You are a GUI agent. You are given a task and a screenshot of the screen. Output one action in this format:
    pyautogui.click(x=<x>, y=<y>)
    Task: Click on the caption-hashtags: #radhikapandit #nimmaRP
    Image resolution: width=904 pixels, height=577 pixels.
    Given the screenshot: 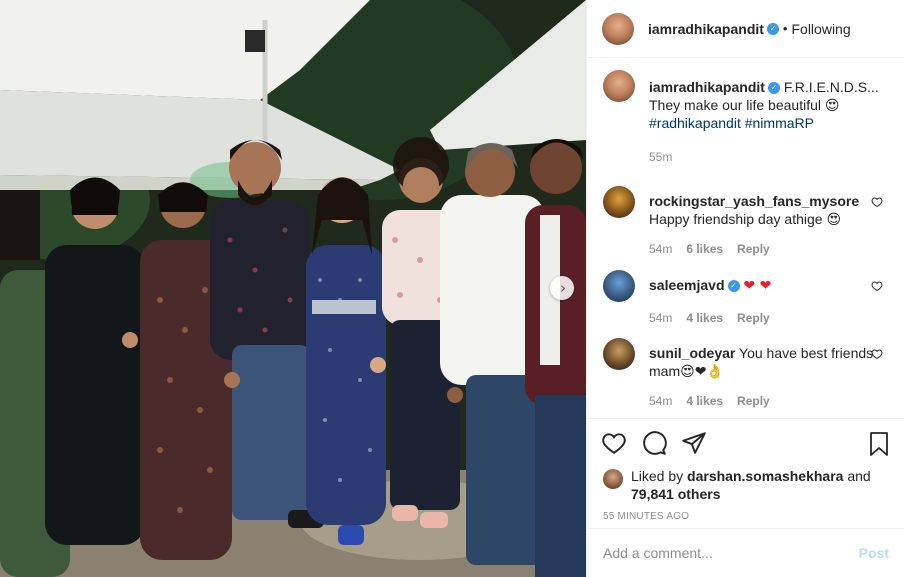 What is the action you would take?
    pyautogui.click(x=764, y=123)
    